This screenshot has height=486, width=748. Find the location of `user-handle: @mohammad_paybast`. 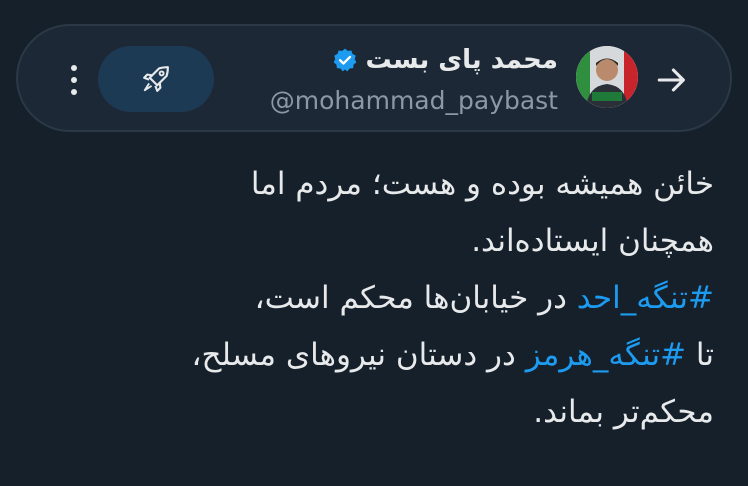

user-handle: @mohammad_paybast is located at coordinates (414, 100).